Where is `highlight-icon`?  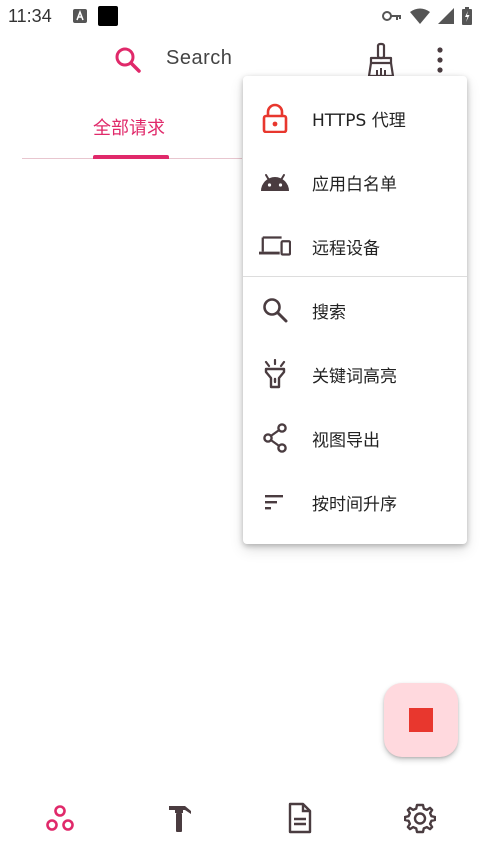 highlight-icon is located at coordinates (275, 374).